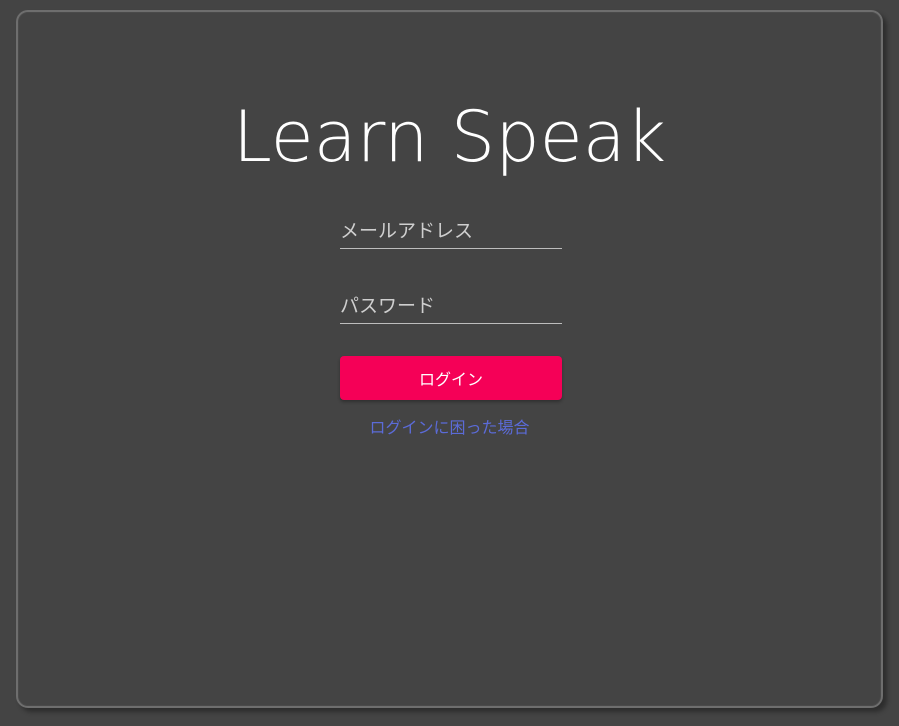 Image resolution: width=899 pixels, height=726 pixels. I want to click on email-field, so click(451, 231).